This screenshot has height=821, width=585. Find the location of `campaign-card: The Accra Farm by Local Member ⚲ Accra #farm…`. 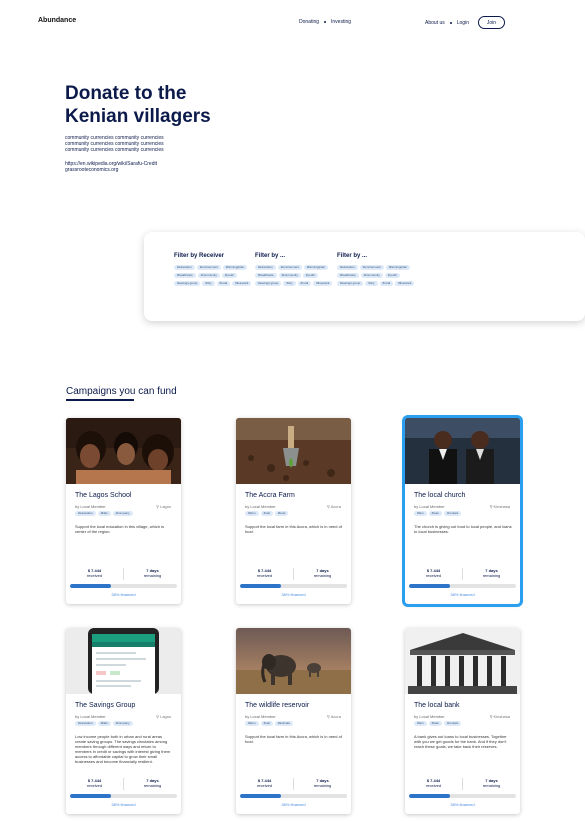

campaign-card: The Accra Farm by Local Member ⚲ Accra #farm… is located at coordinates (293, 511).